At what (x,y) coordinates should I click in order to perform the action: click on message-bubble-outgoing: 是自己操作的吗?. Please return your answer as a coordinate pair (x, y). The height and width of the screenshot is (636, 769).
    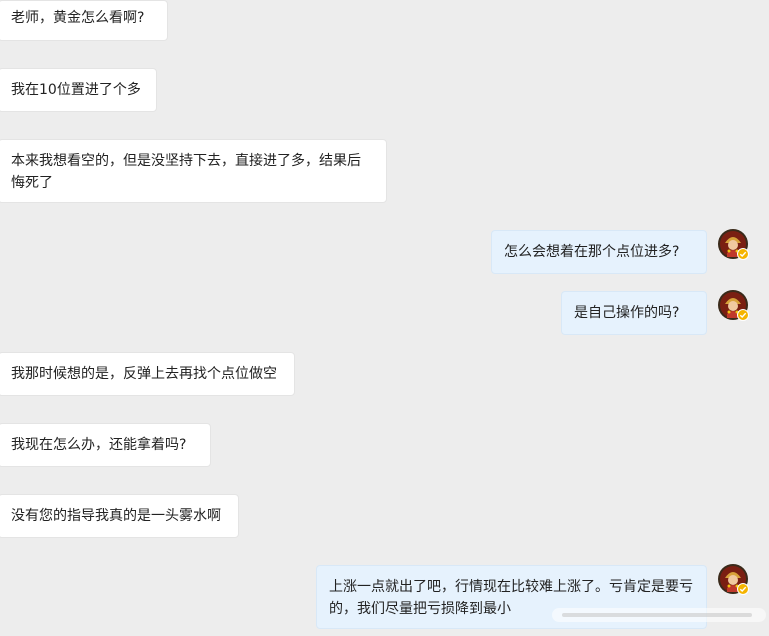
    Looking at the image, I should click on (634, 313).